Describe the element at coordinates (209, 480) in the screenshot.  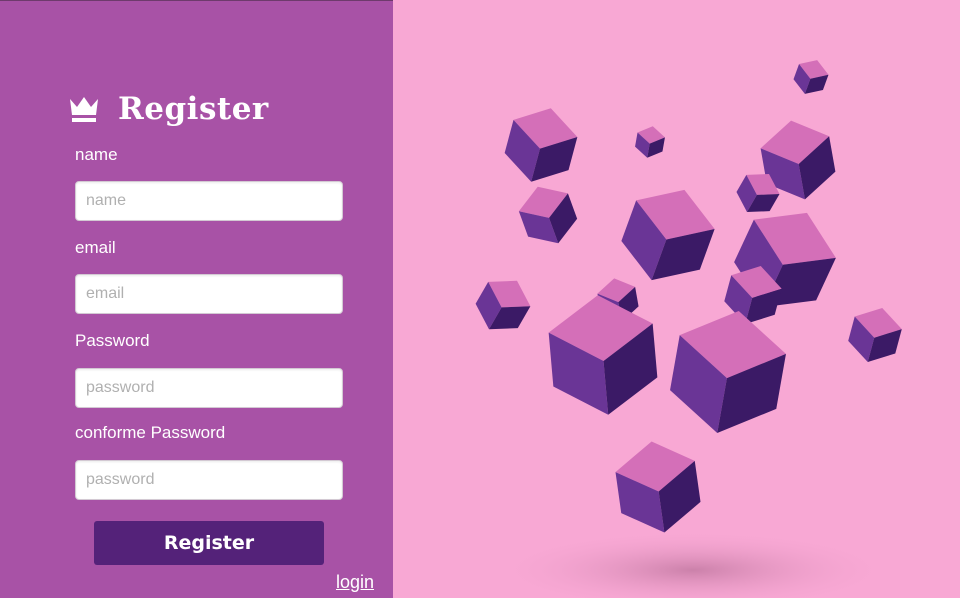
I see `confirm-password-field` at that location.